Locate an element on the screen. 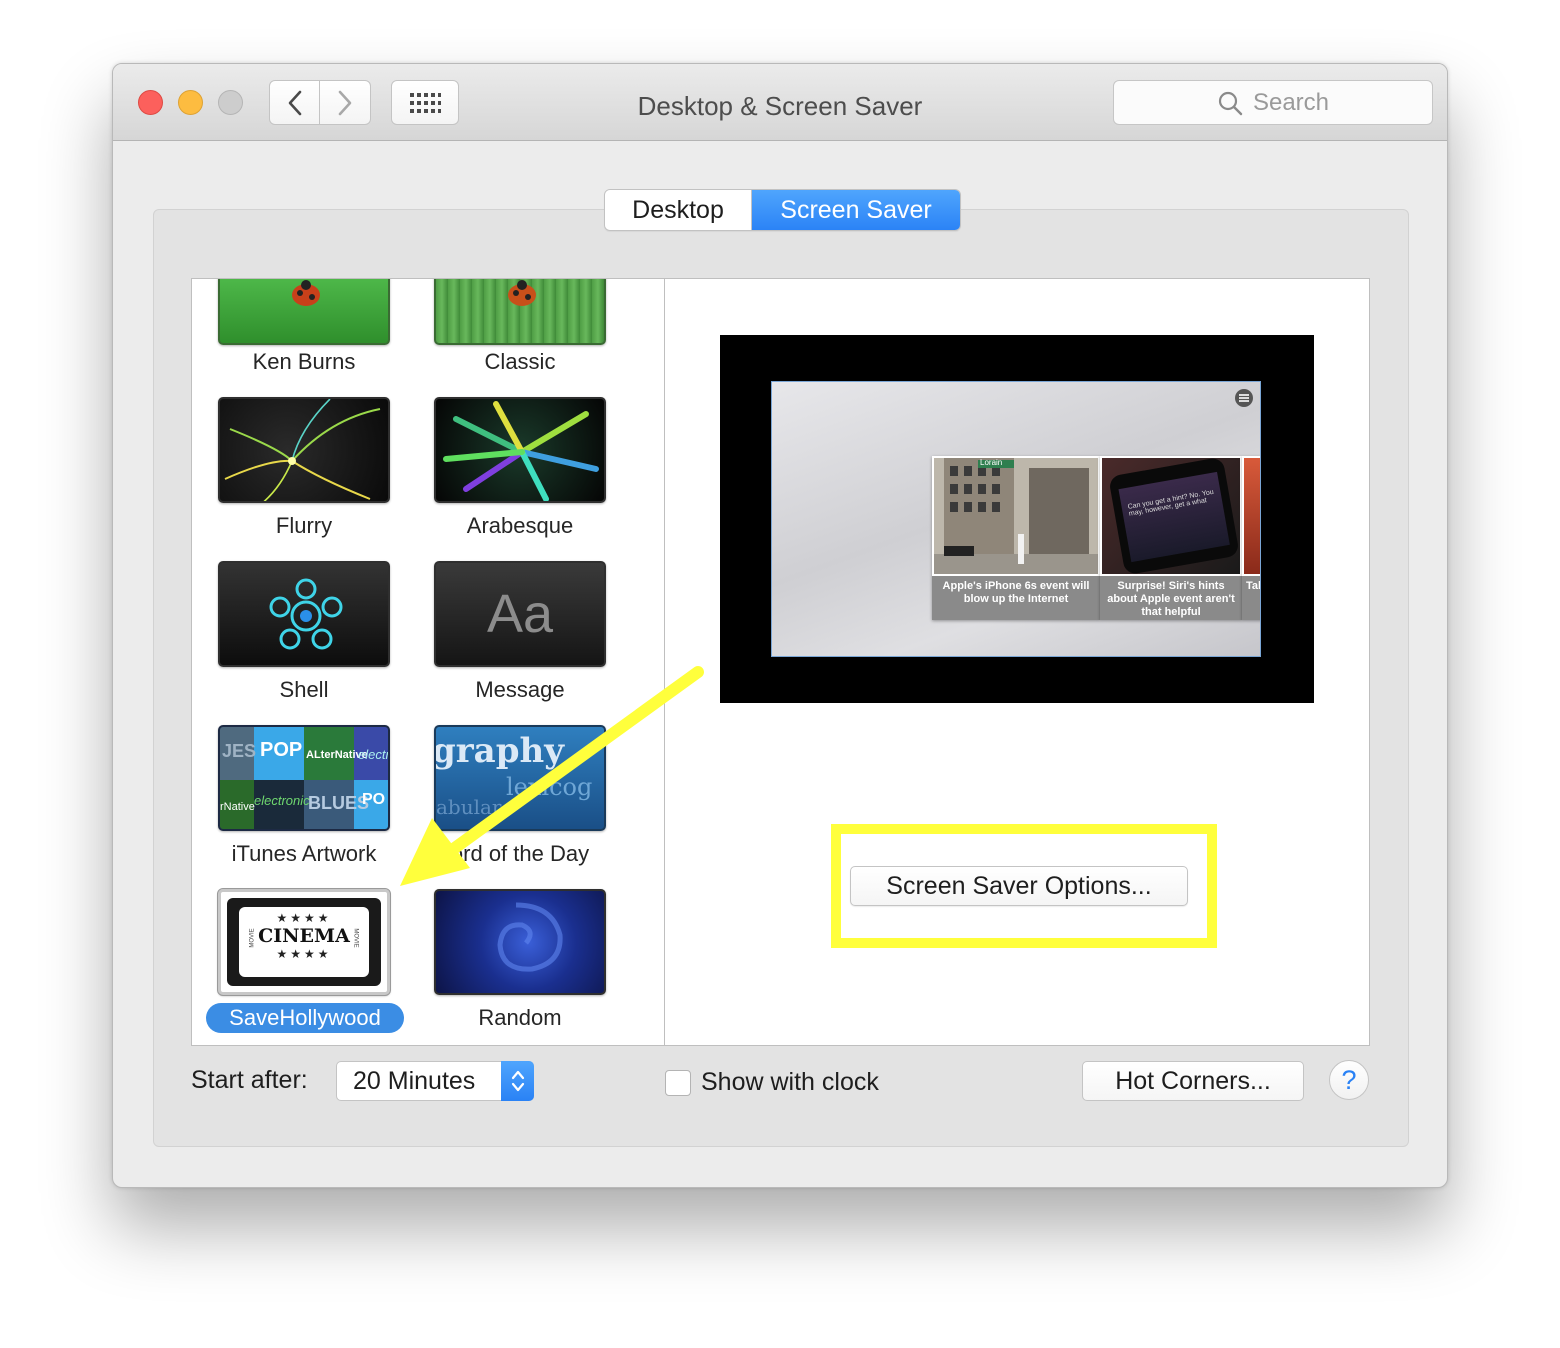  thumb-flurry is located at coordinates (304, 450).